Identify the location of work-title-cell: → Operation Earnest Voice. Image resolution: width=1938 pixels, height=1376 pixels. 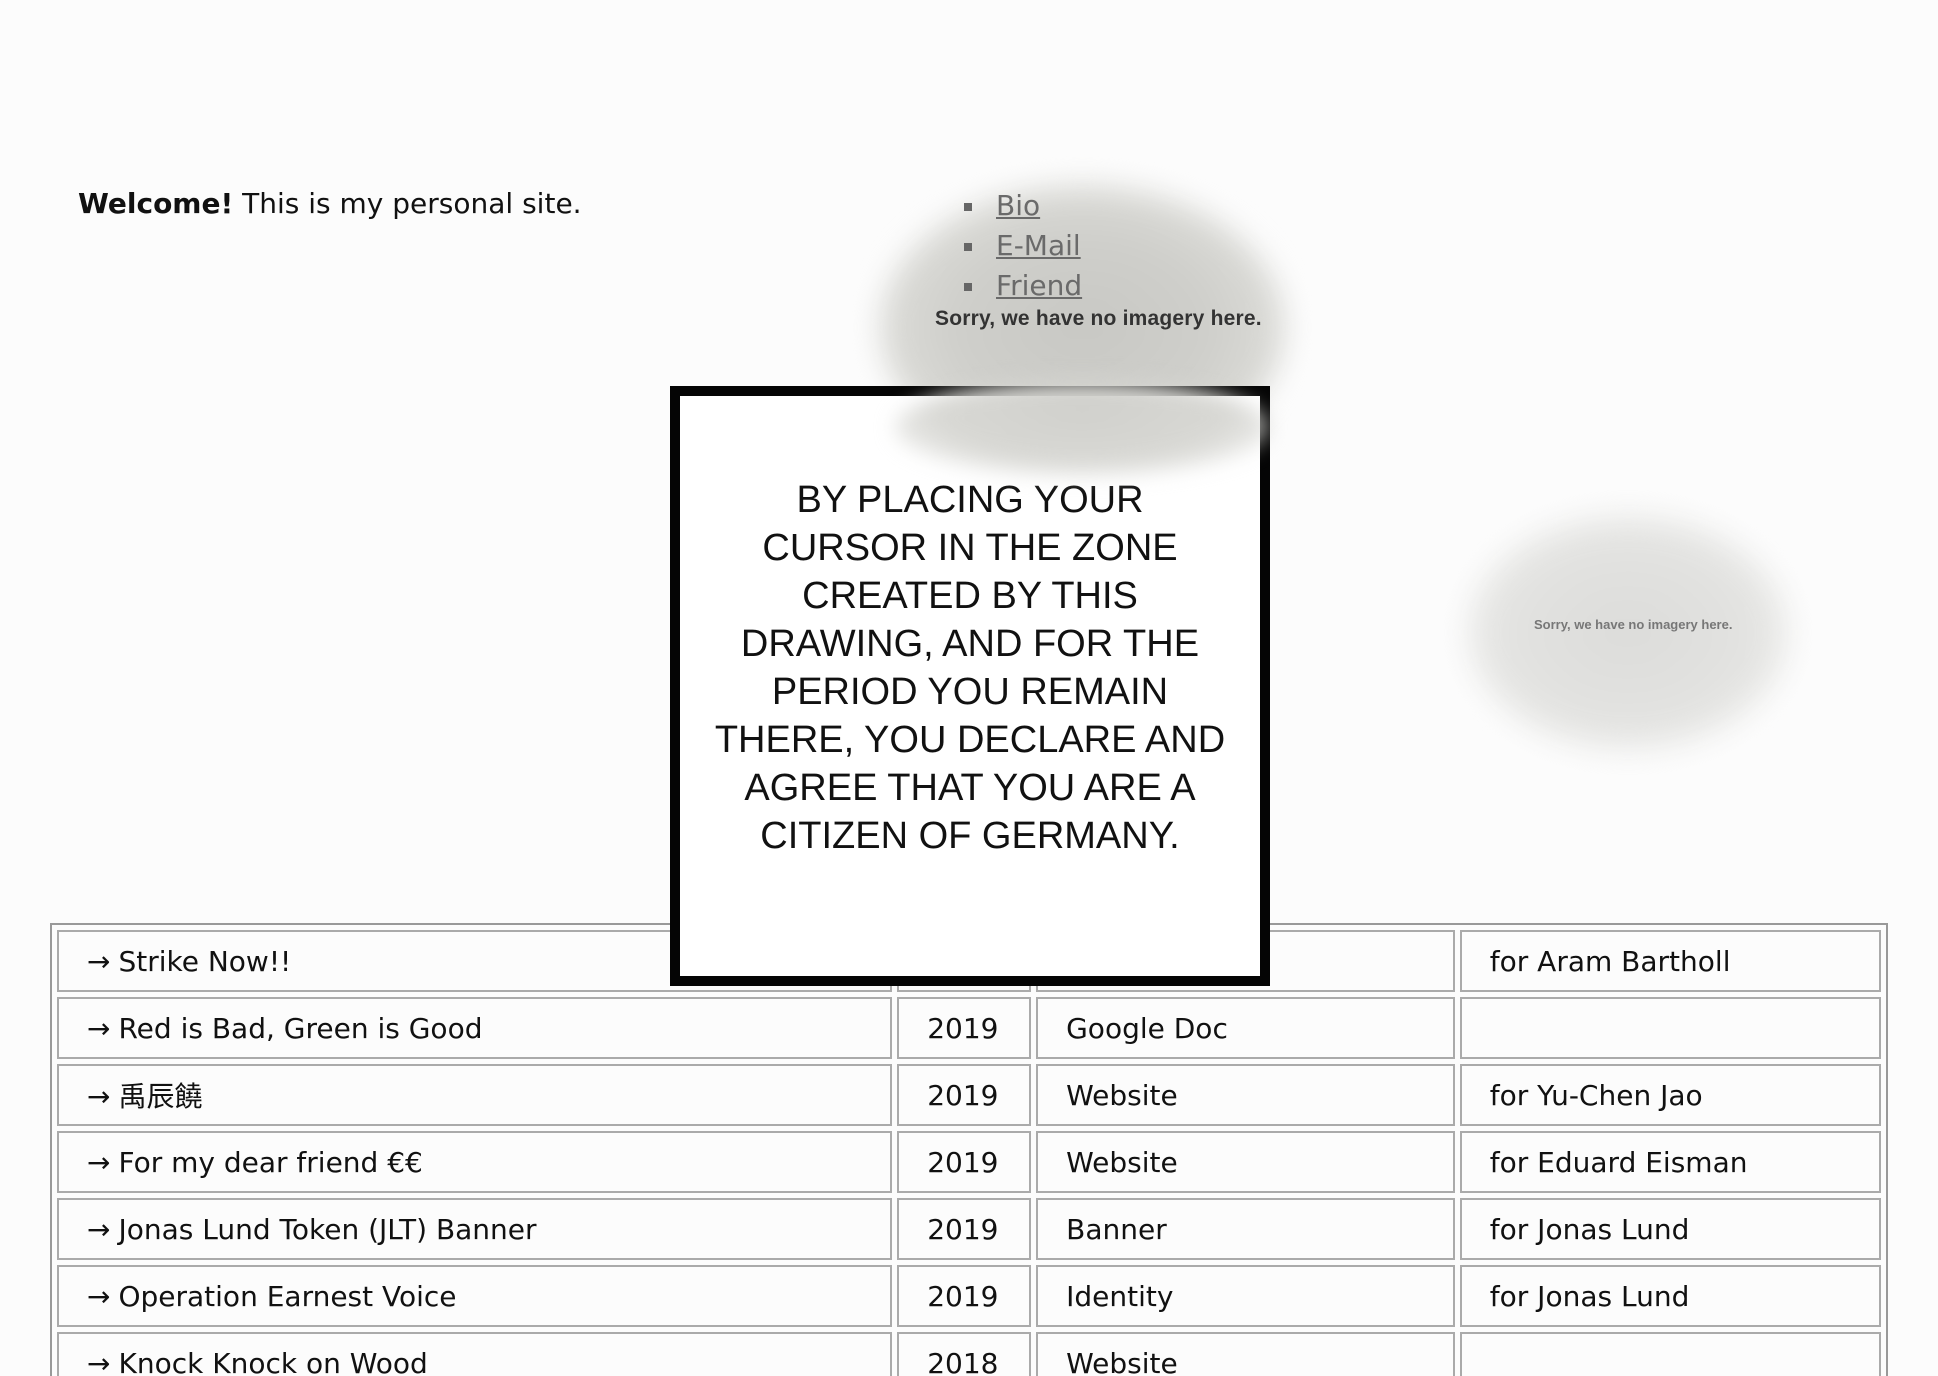
(475, 1296).